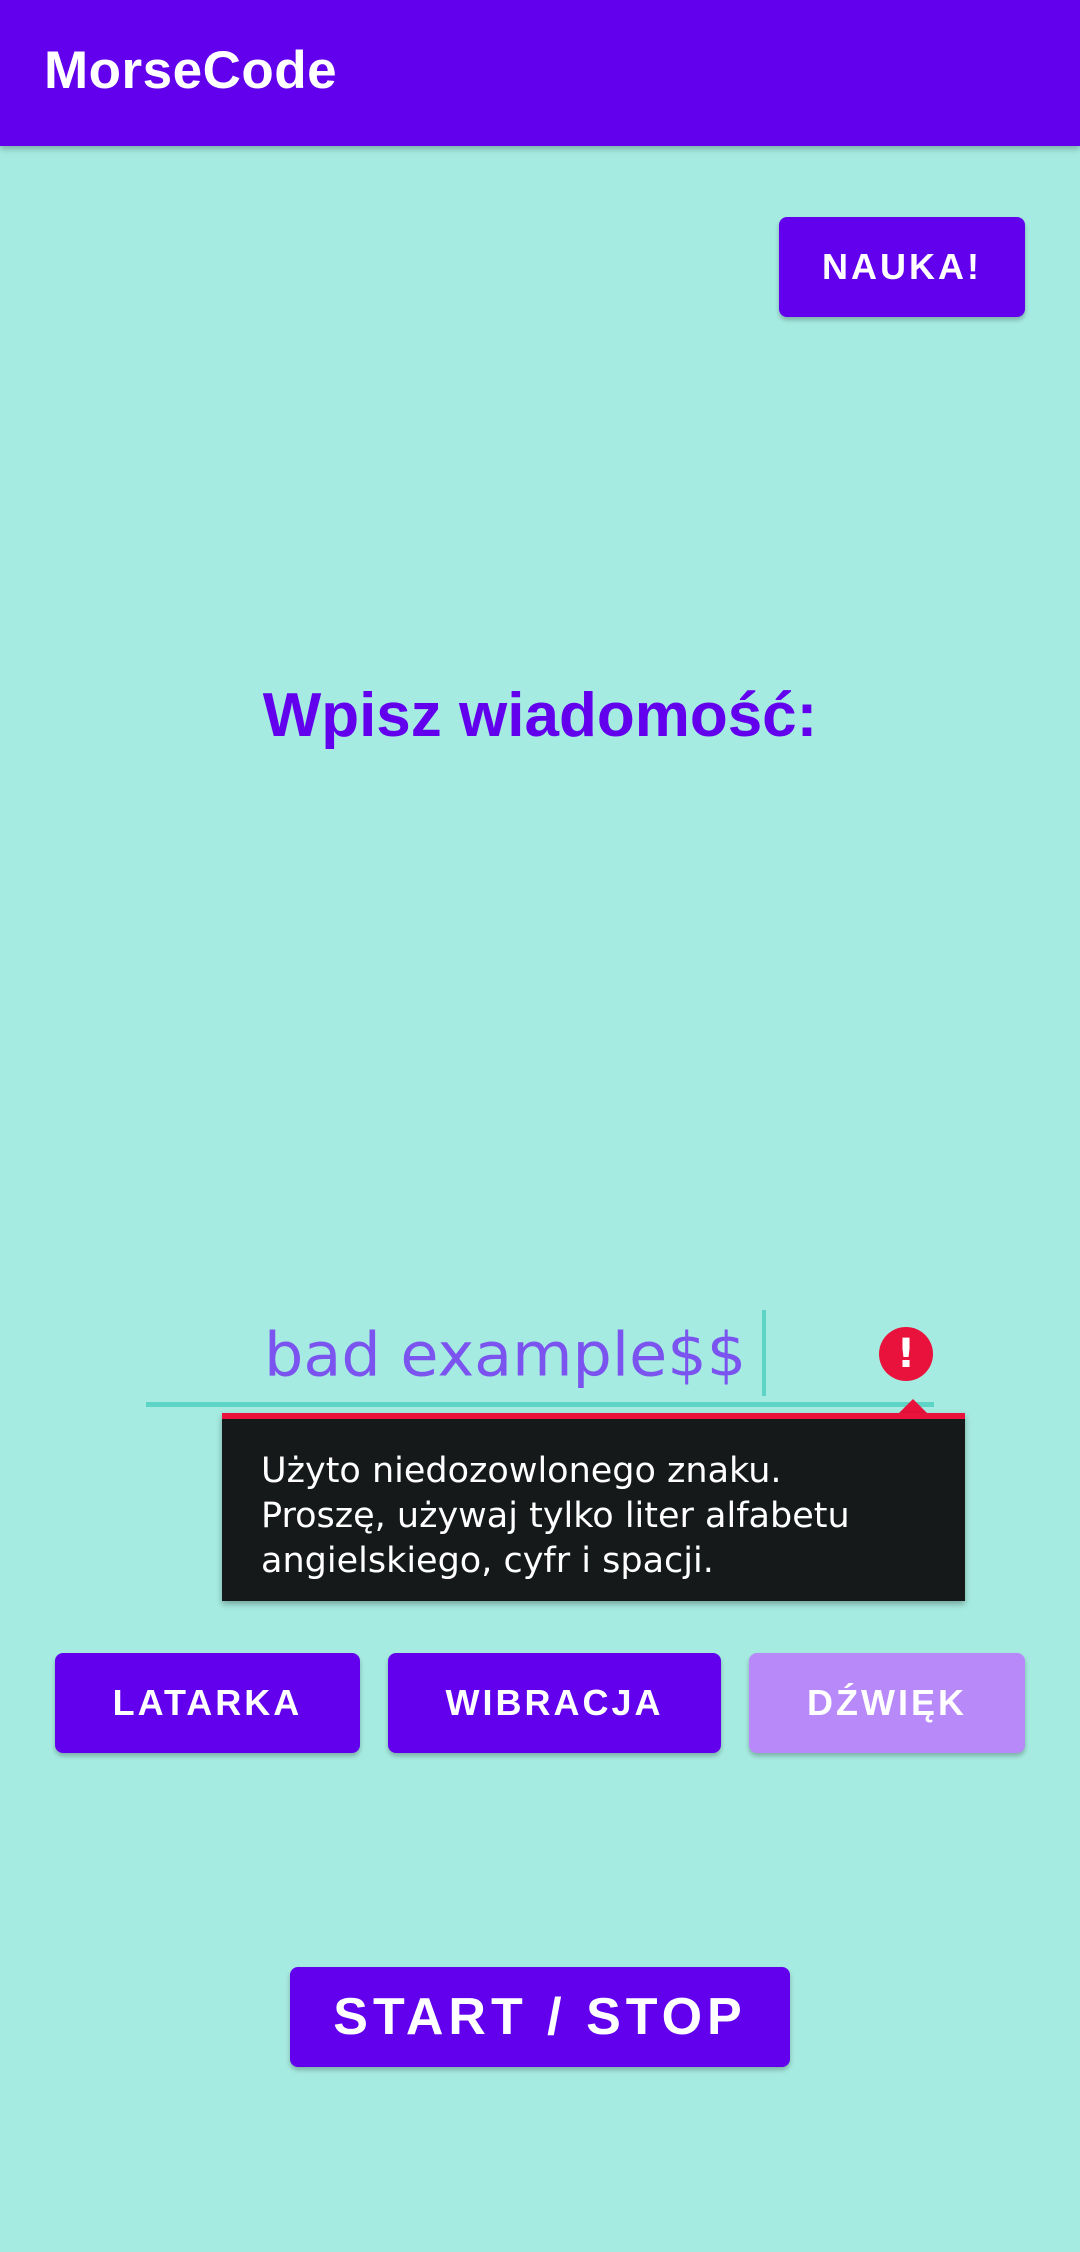 The height and width of the screenshot is (2252, 1080). What do you see at coordinates (555, 1516) in the screenshot?
I see `error-tooltip-line: Proszę, używaj tylko liter alfabetu` at bounding box center [555, 1516].